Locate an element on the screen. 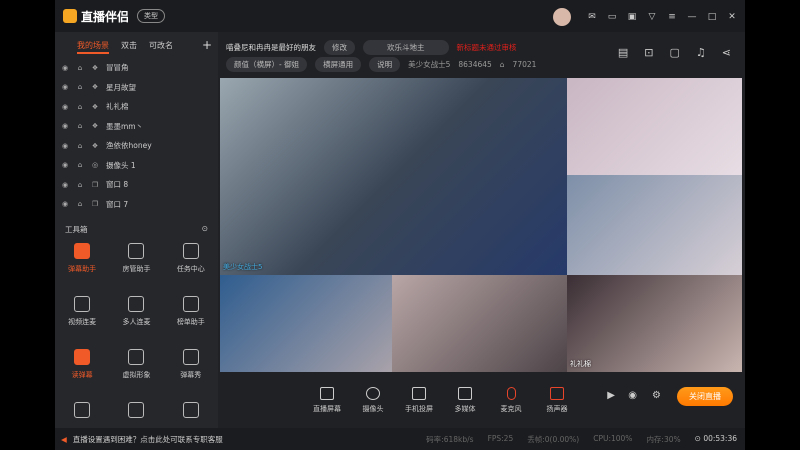  category-select: 欢乐斗地主 is located at coordinates (406, 47).